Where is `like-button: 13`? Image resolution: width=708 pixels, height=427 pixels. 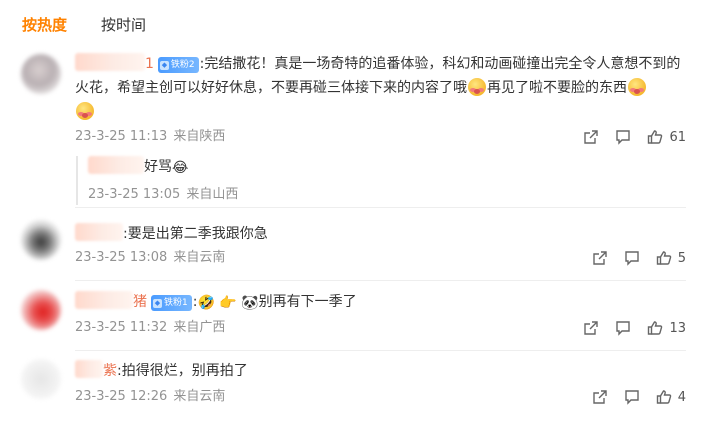 like-button: 13 is located at coordinates (666, 328).